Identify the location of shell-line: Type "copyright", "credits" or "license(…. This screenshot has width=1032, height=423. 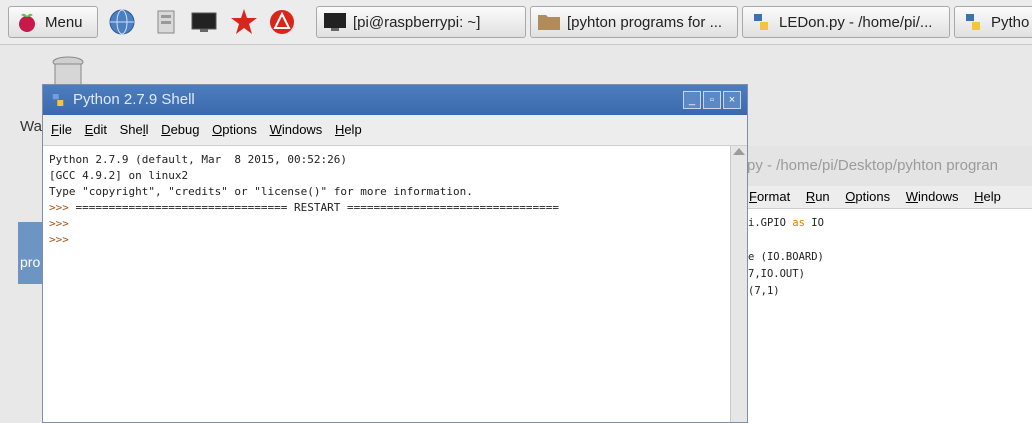
(261, 191).